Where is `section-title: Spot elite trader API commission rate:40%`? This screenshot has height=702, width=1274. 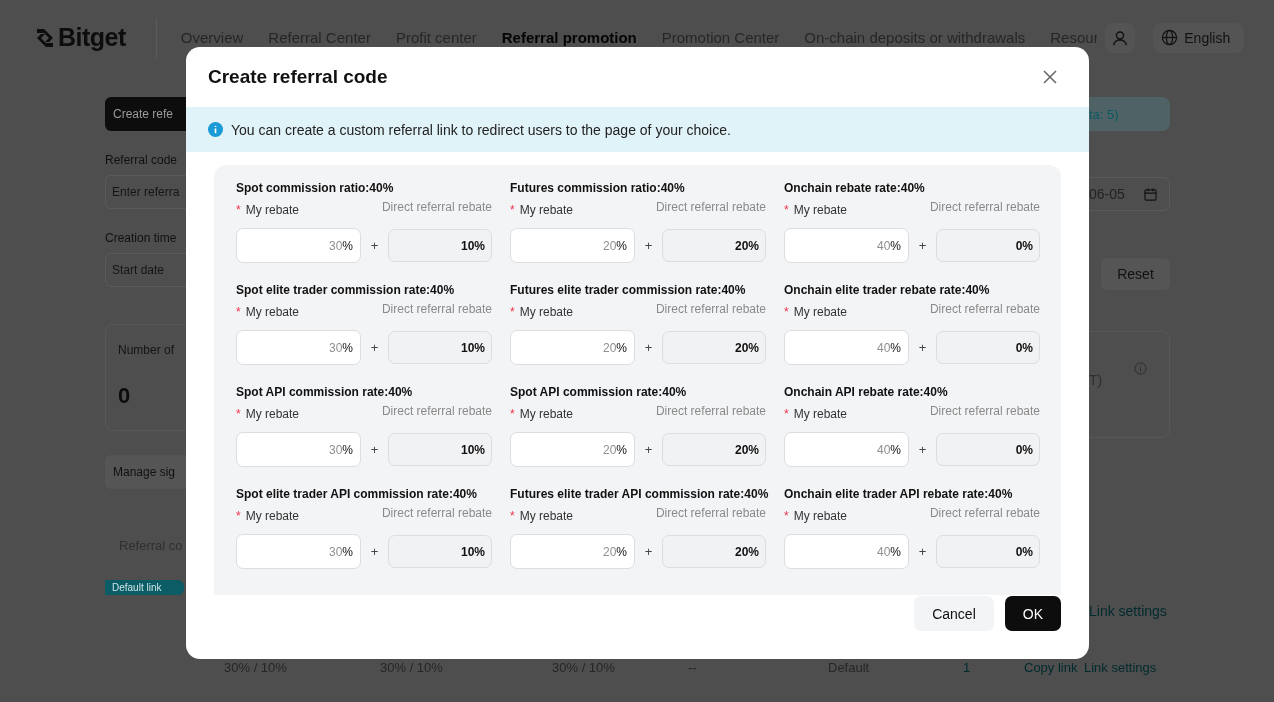 section-title: Spot elite trader API commission rate:40% is located at coordinates (357, 494).